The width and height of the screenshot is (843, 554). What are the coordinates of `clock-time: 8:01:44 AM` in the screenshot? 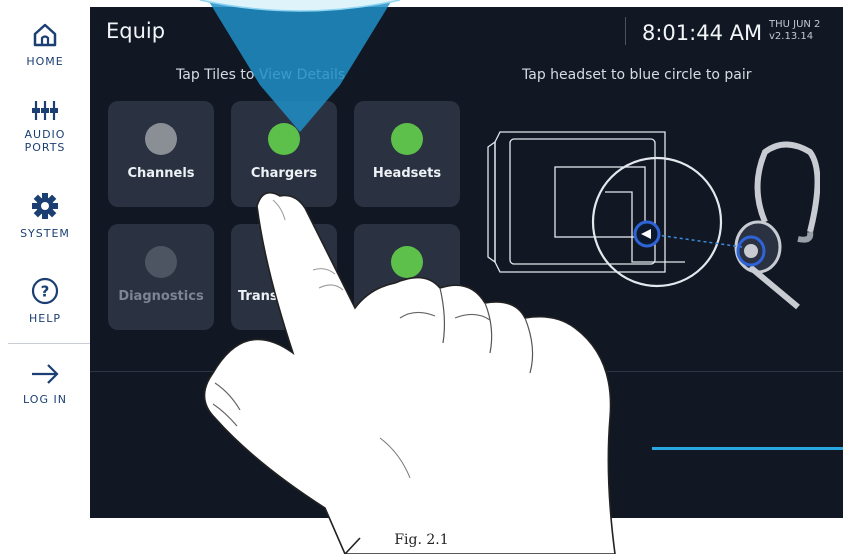 It's located at (702, 33).